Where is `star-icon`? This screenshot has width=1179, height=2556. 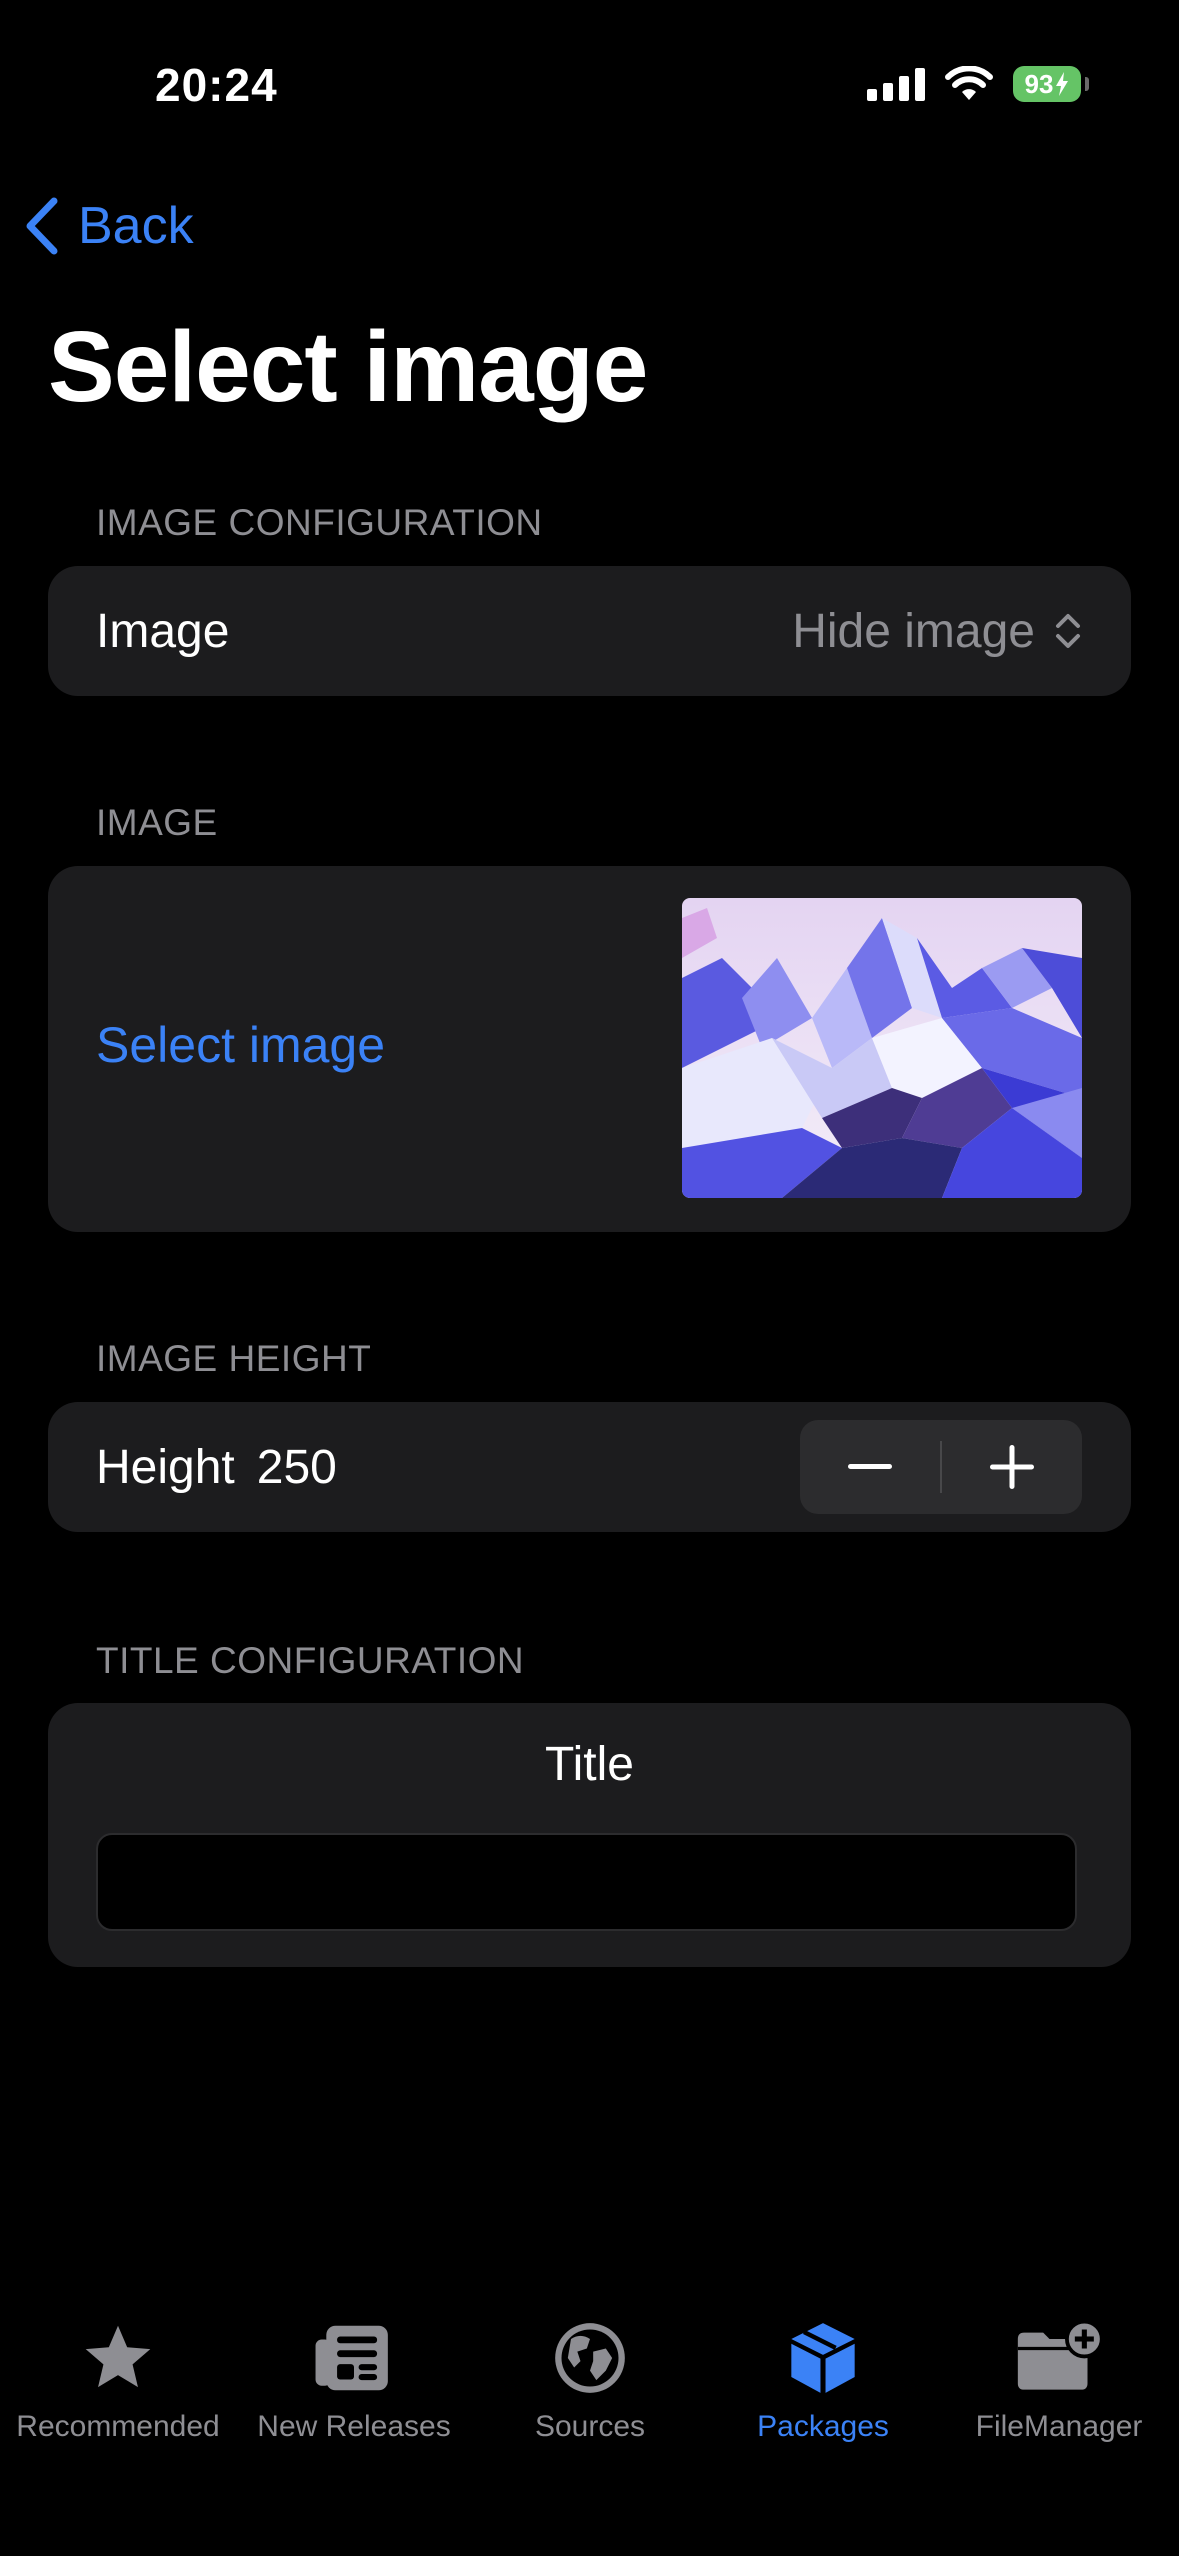 star-icon is located at coordinates (118, 2356).